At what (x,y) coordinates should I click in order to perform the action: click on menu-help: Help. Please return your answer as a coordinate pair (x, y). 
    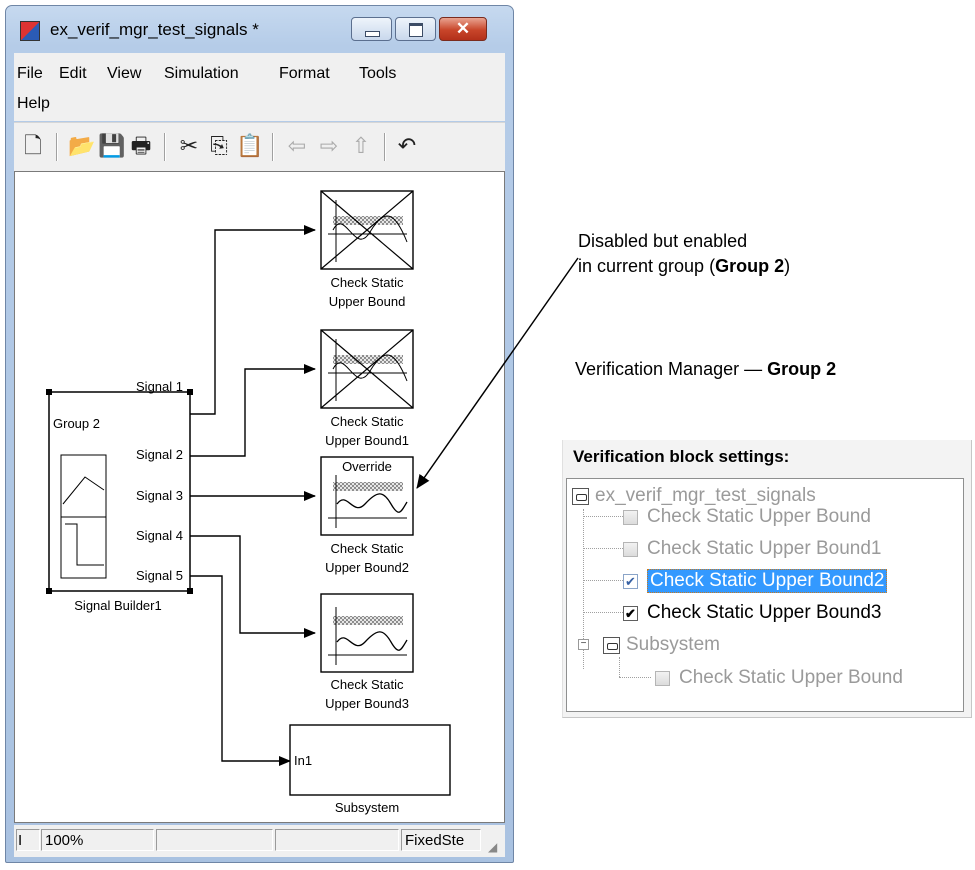
    Looking at the image, I should click on (33, 104).